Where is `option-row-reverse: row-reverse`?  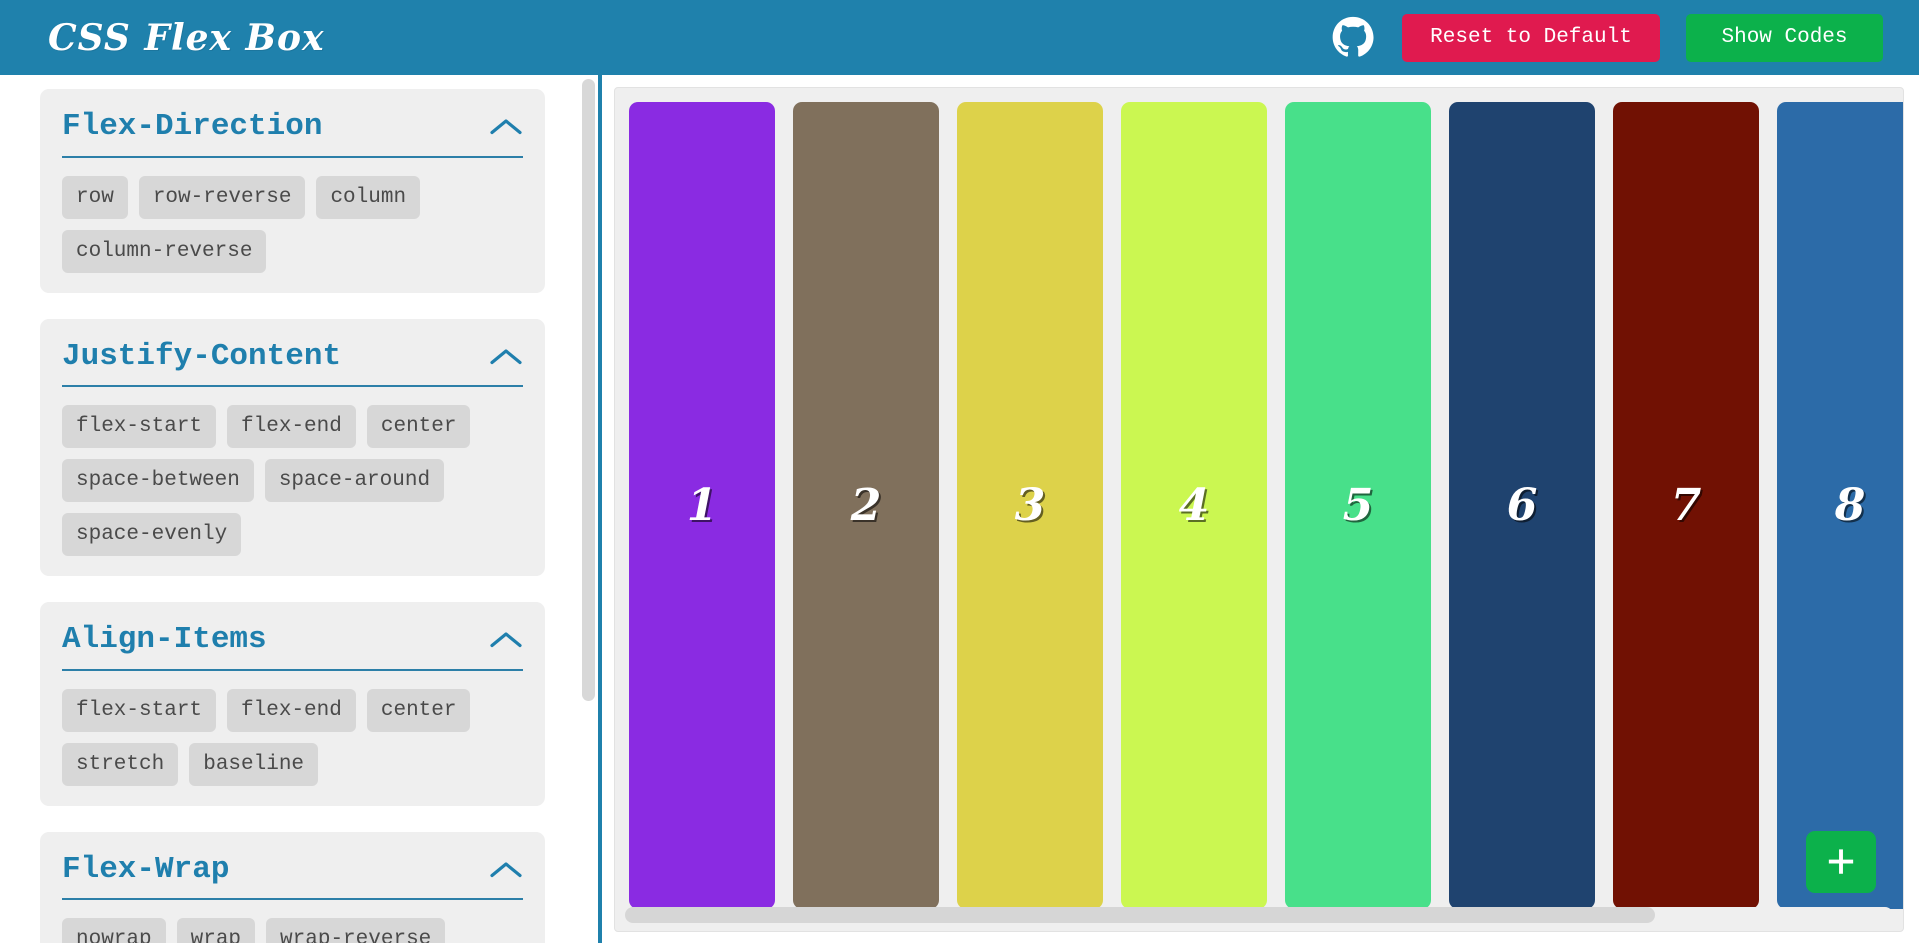 option-row-reverse: row-reverse is located at coordinates (222, 197).